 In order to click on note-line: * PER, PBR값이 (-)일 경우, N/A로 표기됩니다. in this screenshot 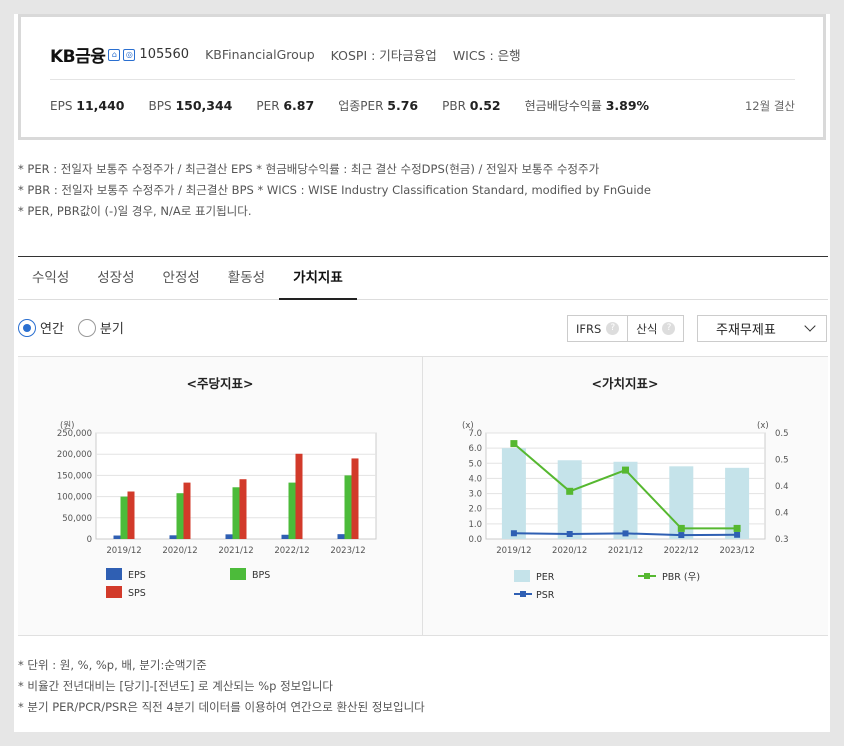, I will do `click(135, 211)`.